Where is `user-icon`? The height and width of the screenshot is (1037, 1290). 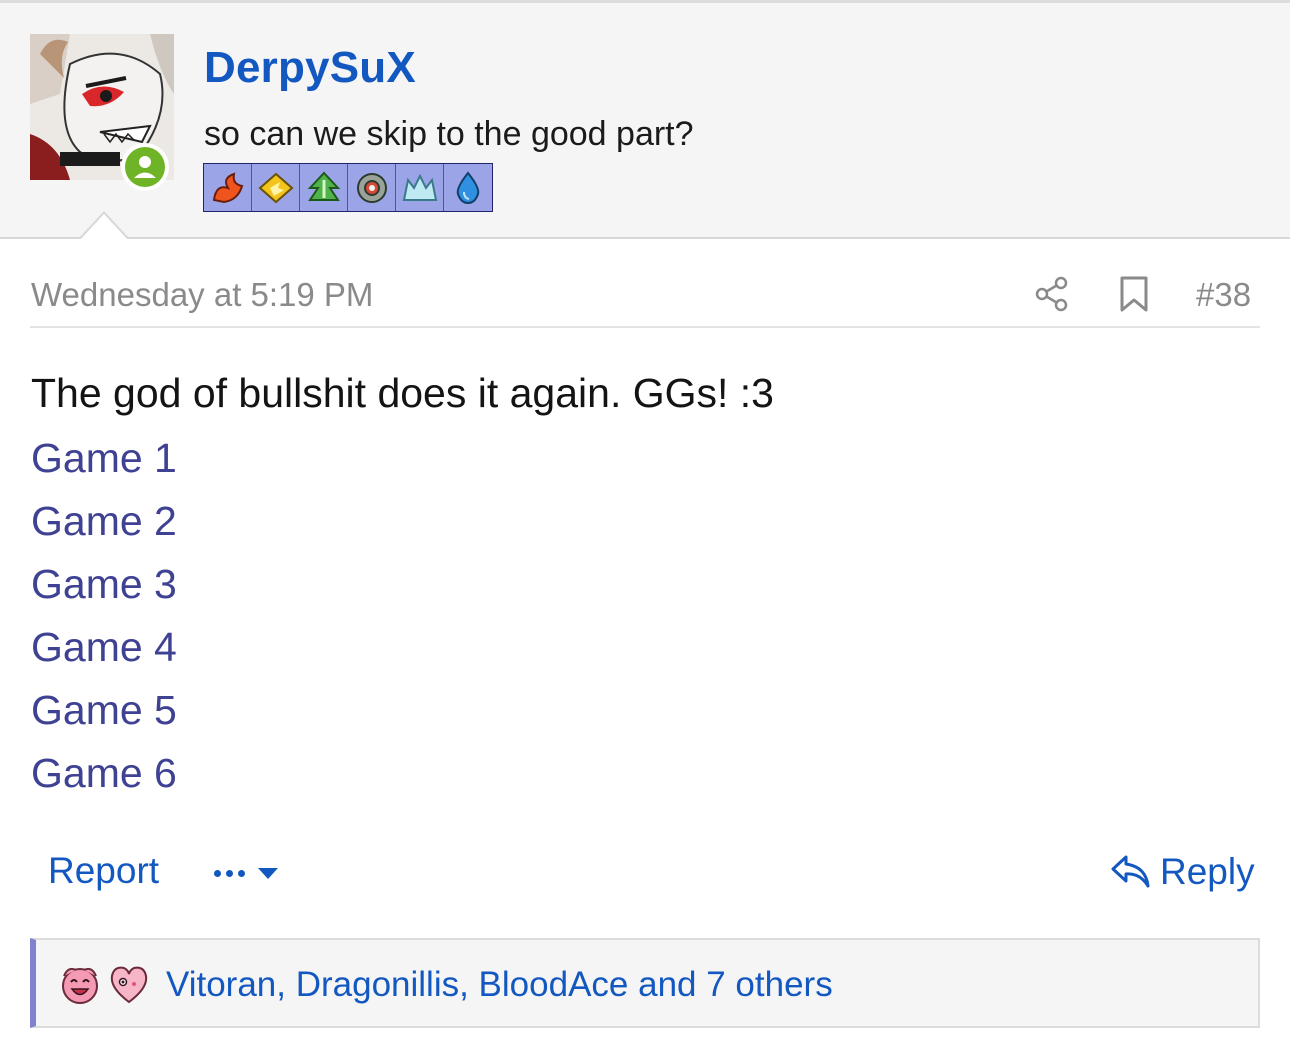 user-icon is located at coordinates (145, 167).